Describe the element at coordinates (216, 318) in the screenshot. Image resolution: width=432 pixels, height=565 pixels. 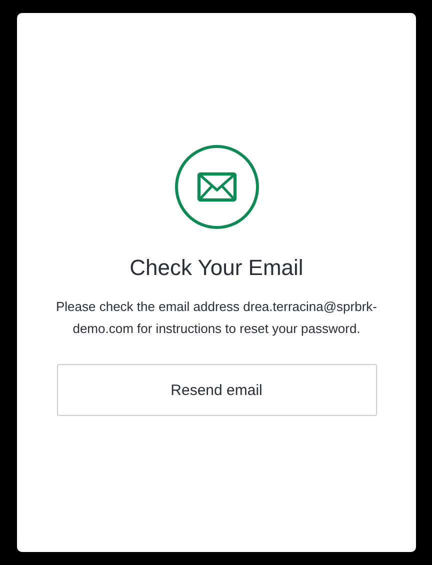
I see `instruction-text: Please check the email address drea.terracina@sprbrk-demo.com for instructions to reset your password.` at that location.